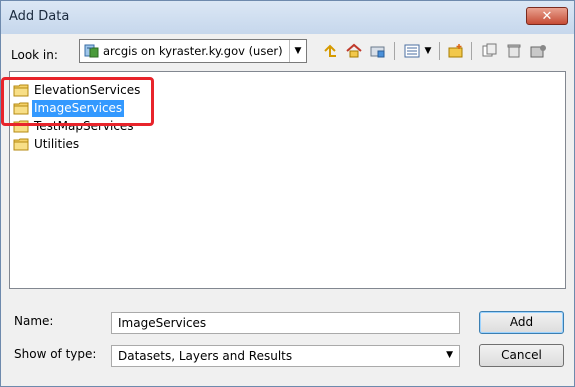  I want to click on delete-button, so click(514, 51).